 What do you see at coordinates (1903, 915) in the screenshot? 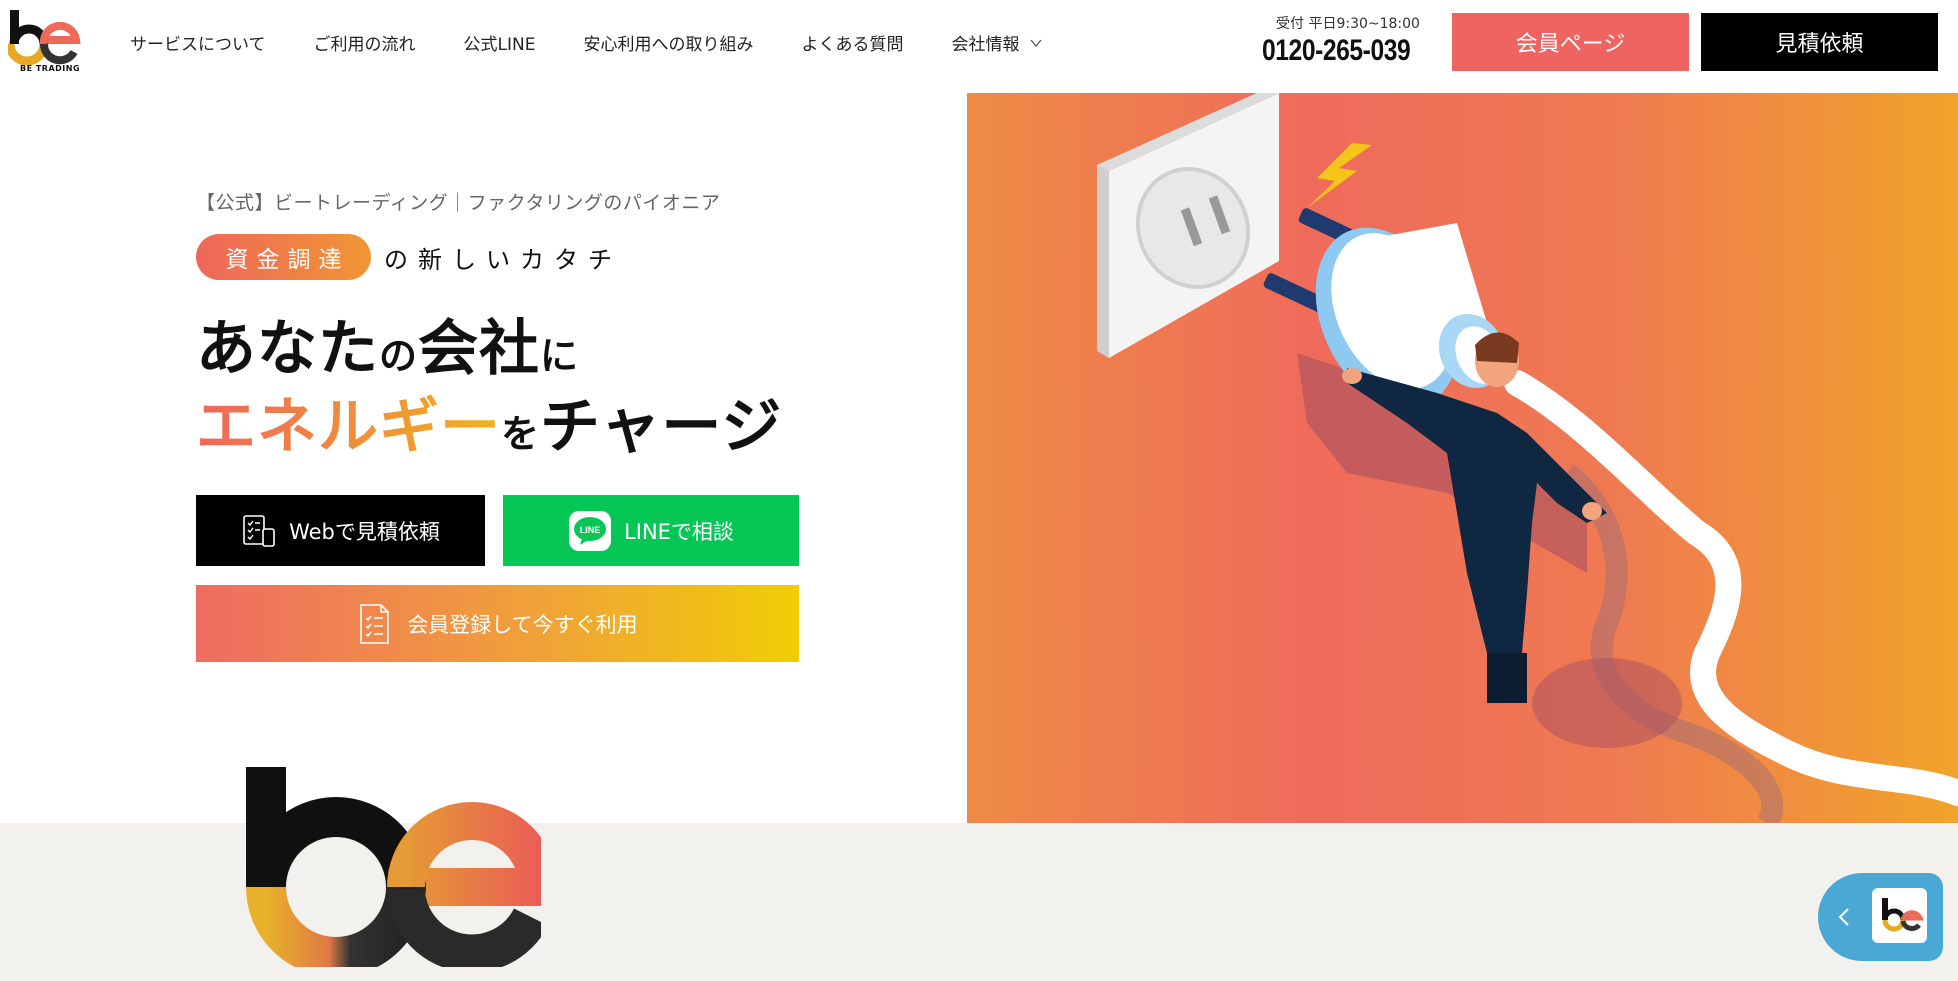
I see `be-mini-logo` at bounding box center [1903, 915].